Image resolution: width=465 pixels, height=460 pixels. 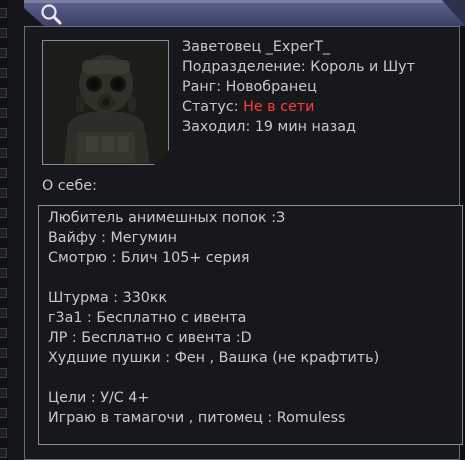 I want to click on about-line: Цели : У/С 4+, so click(x=99, y=398).